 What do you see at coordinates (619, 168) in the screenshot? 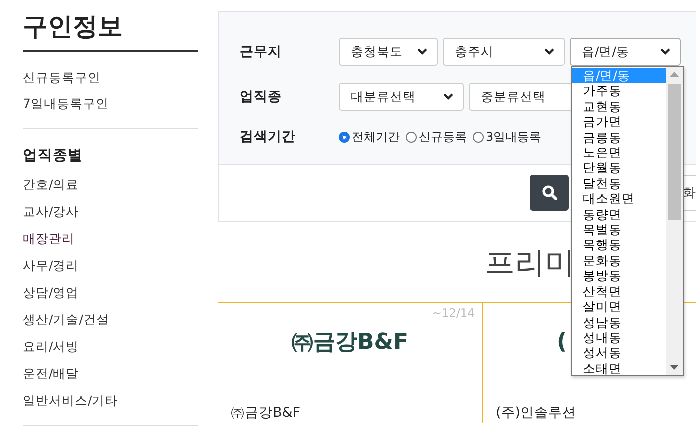
I see `dropdown-option: 단월동` at bounding box center [619, 168].